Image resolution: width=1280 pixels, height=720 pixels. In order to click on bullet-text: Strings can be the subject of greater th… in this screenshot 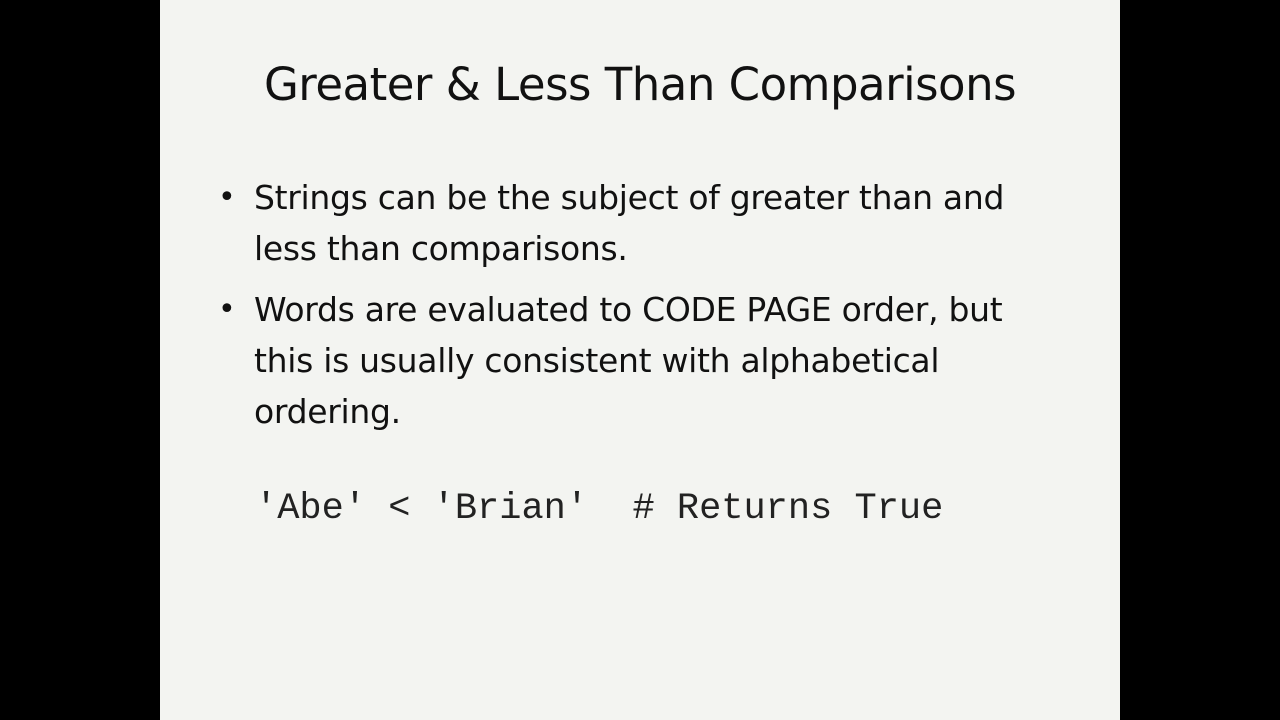, I will do `click(629, 223)`.